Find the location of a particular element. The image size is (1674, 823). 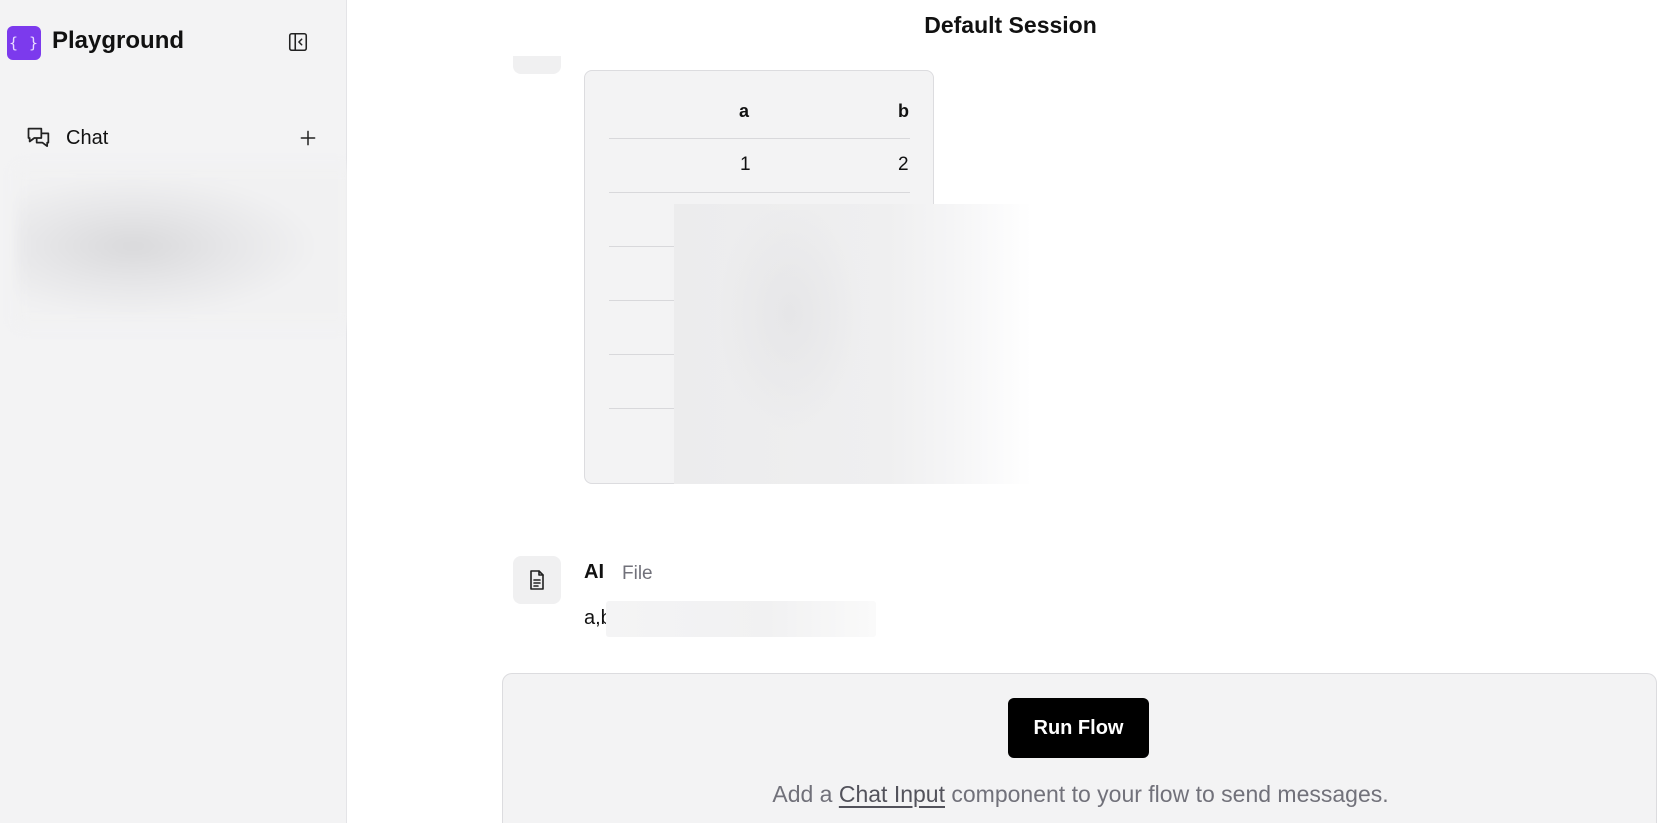

message-sender: AI is located at coordinates (594, 572).